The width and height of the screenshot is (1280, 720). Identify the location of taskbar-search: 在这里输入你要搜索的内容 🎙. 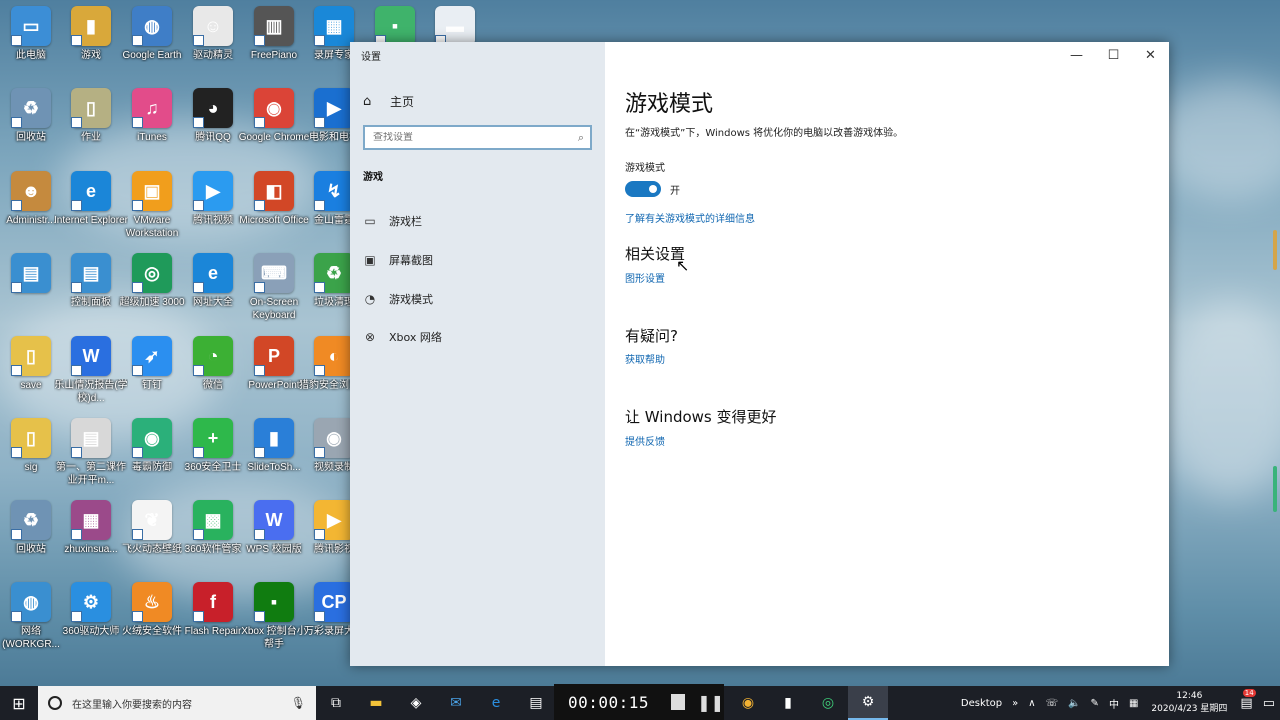
(177, 703).